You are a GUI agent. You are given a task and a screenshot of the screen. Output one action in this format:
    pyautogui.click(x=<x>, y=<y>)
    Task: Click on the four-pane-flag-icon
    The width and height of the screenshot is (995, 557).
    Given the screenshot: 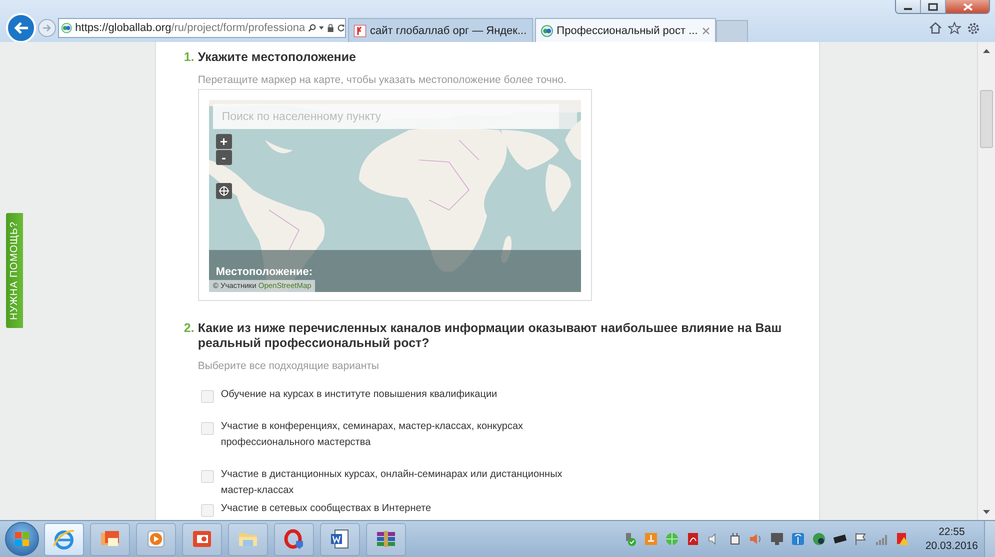 What is the action you would take?
    pyautogui.click(x=22, y=539)
    